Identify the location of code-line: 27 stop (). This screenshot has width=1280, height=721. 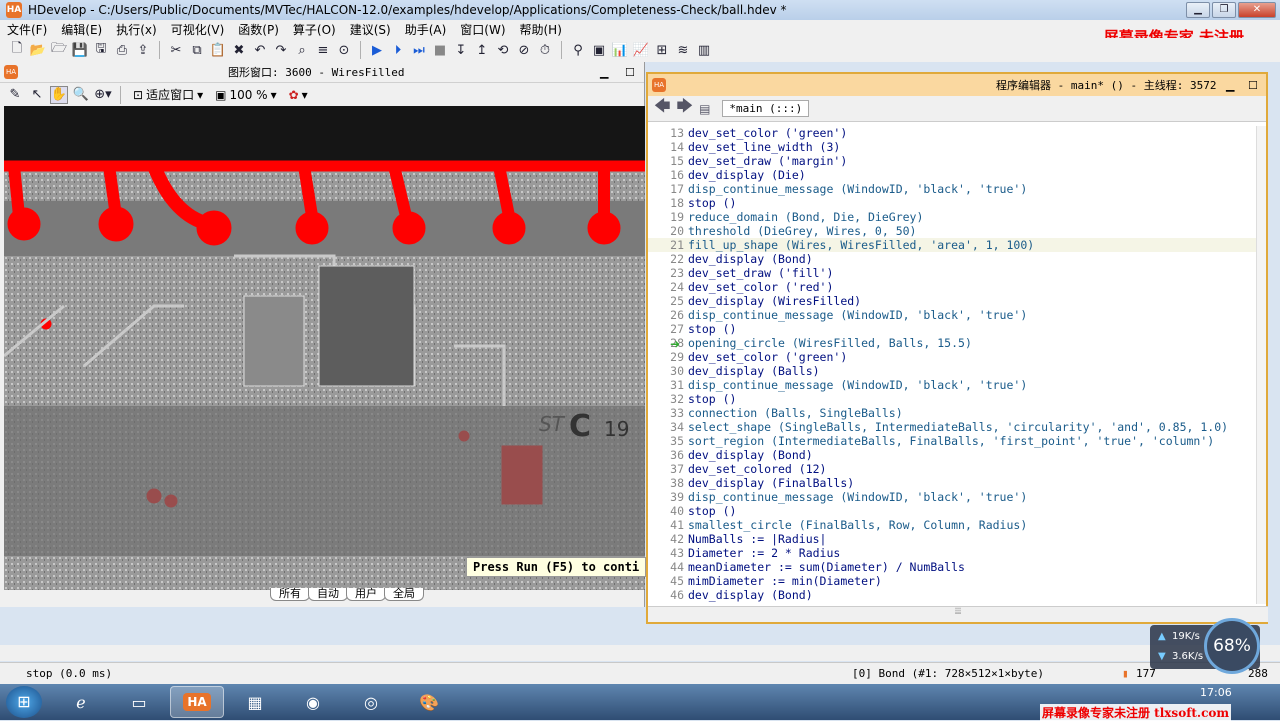
(953, 329).